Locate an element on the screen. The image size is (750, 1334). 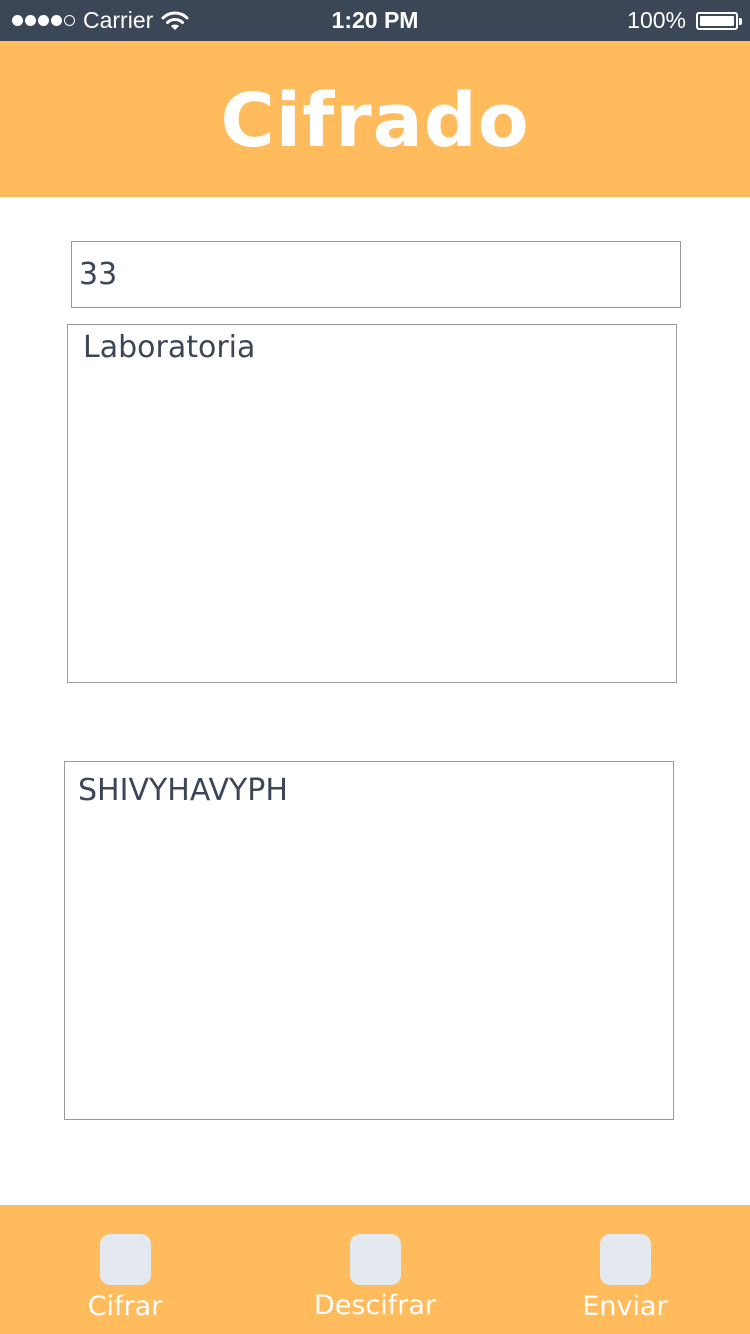
battery-percent: 100% is located at coordinates (656, 20).